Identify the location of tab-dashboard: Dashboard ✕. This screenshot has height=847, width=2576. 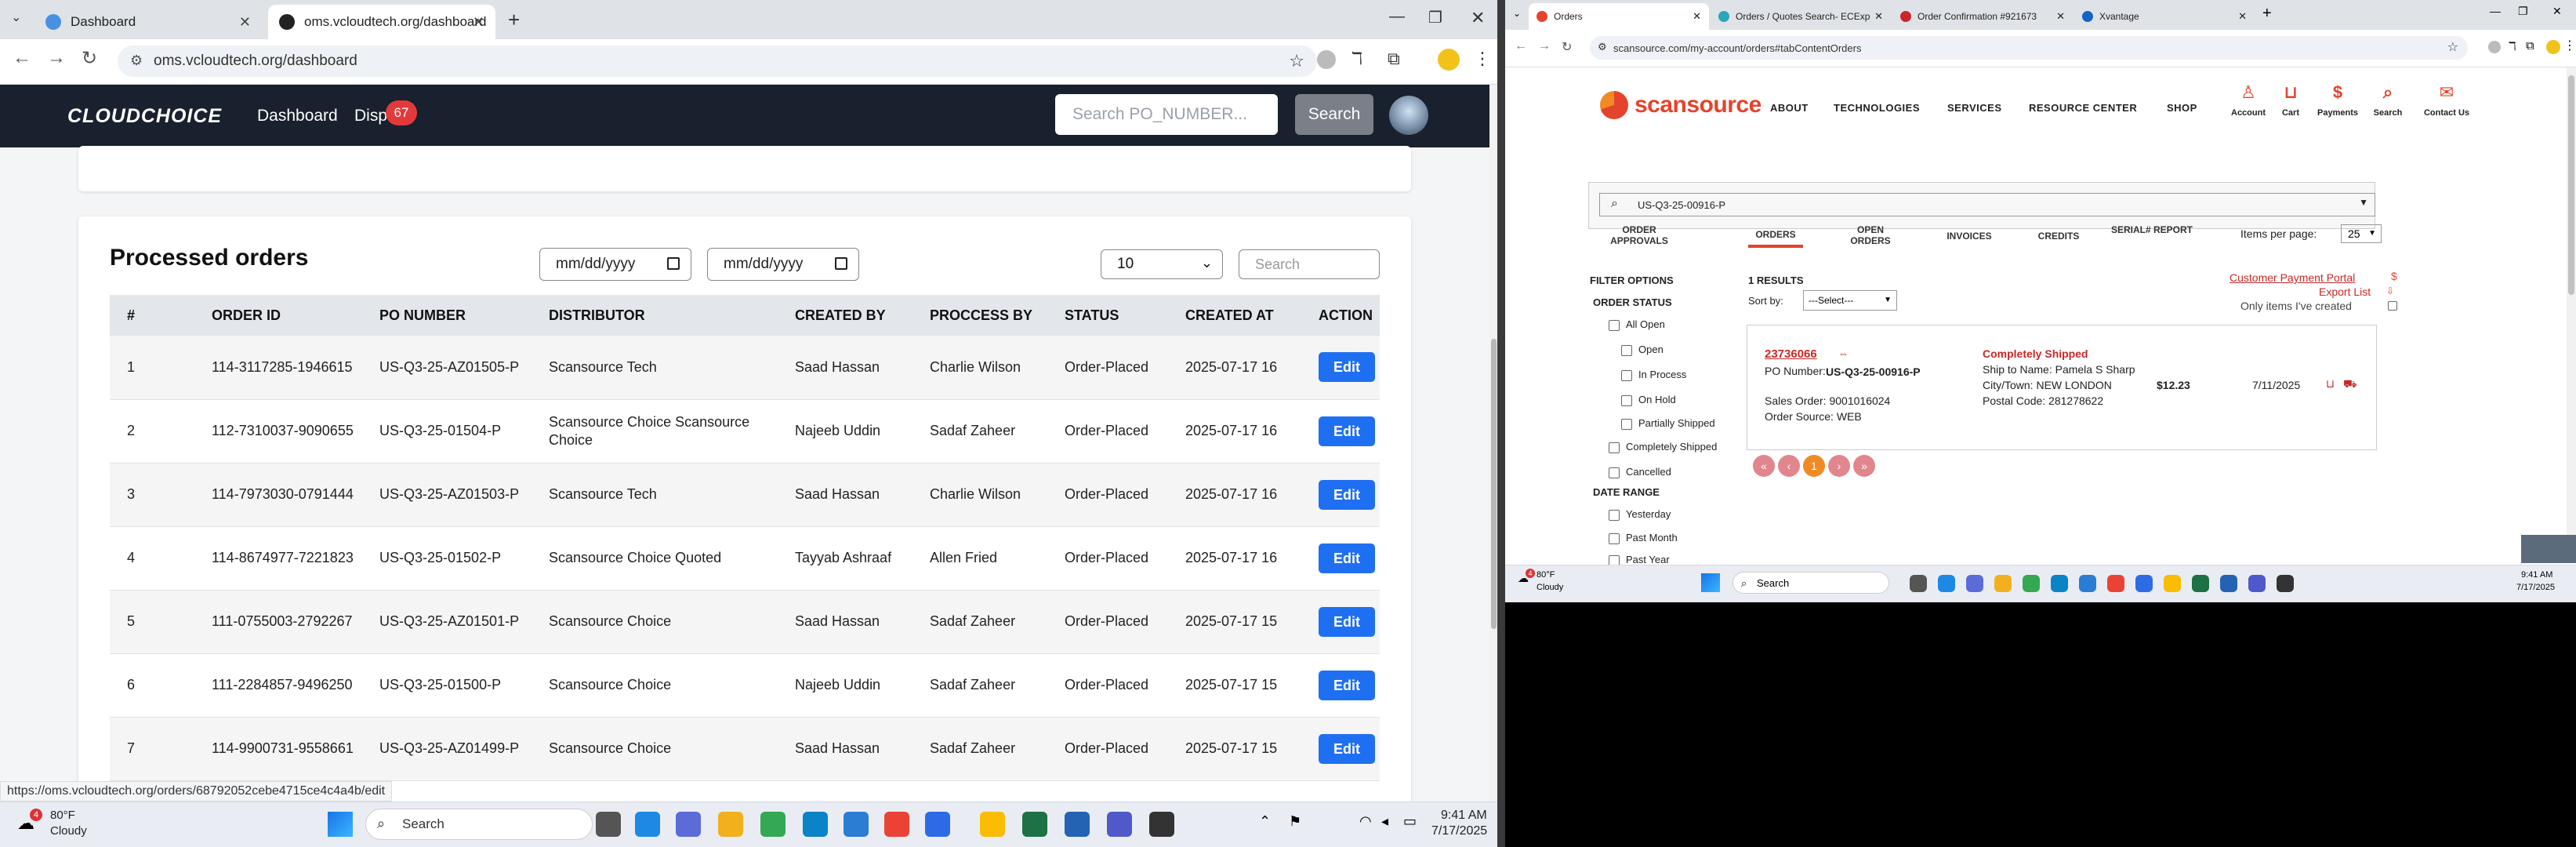
(148, 22).